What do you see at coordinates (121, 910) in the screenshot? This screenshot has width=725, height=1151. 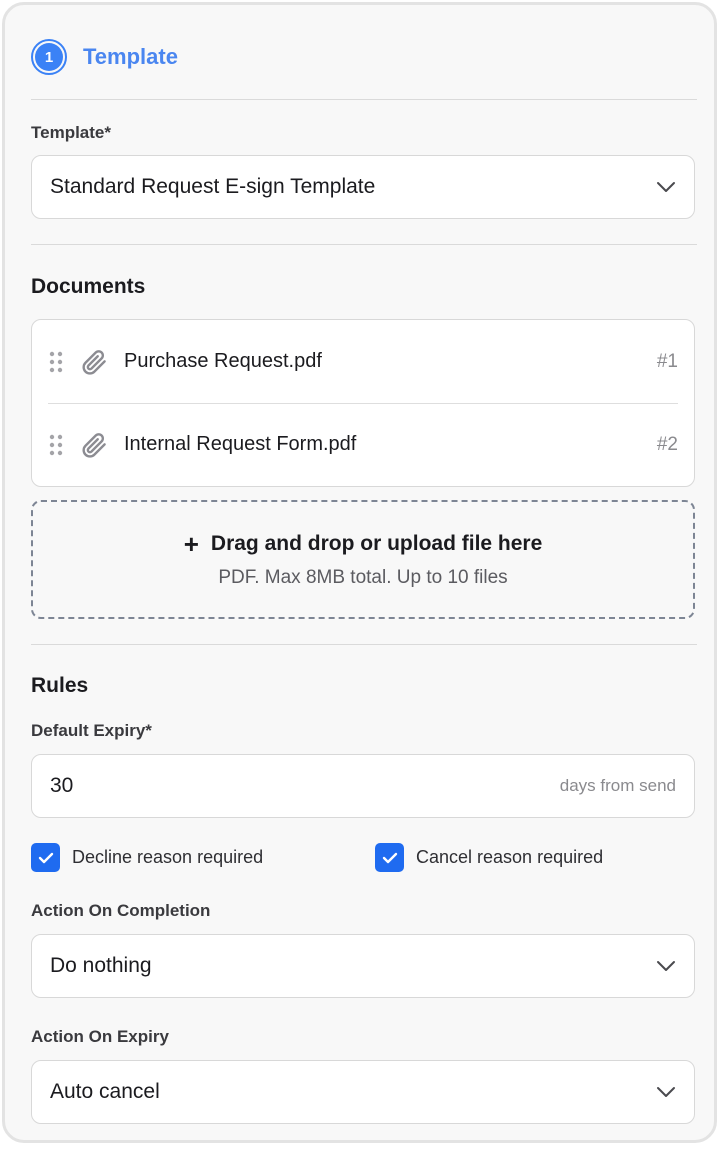 I see `action-on-completion-label: Action On Completion` at bounding box center [121, 910].